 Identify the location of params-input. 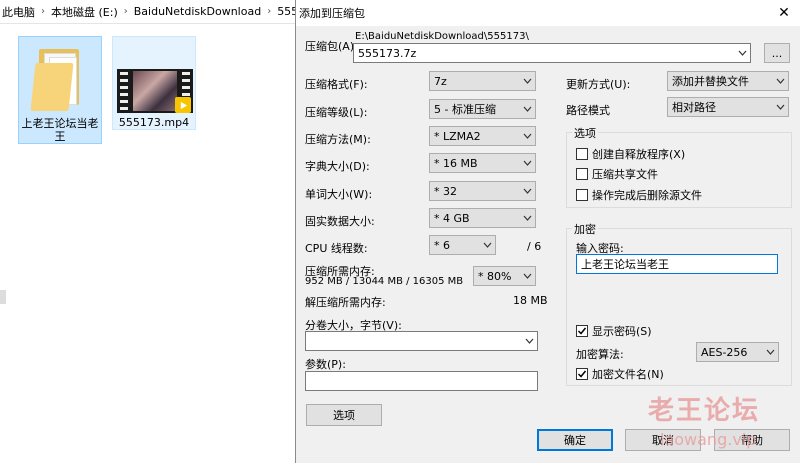
(421, 381).